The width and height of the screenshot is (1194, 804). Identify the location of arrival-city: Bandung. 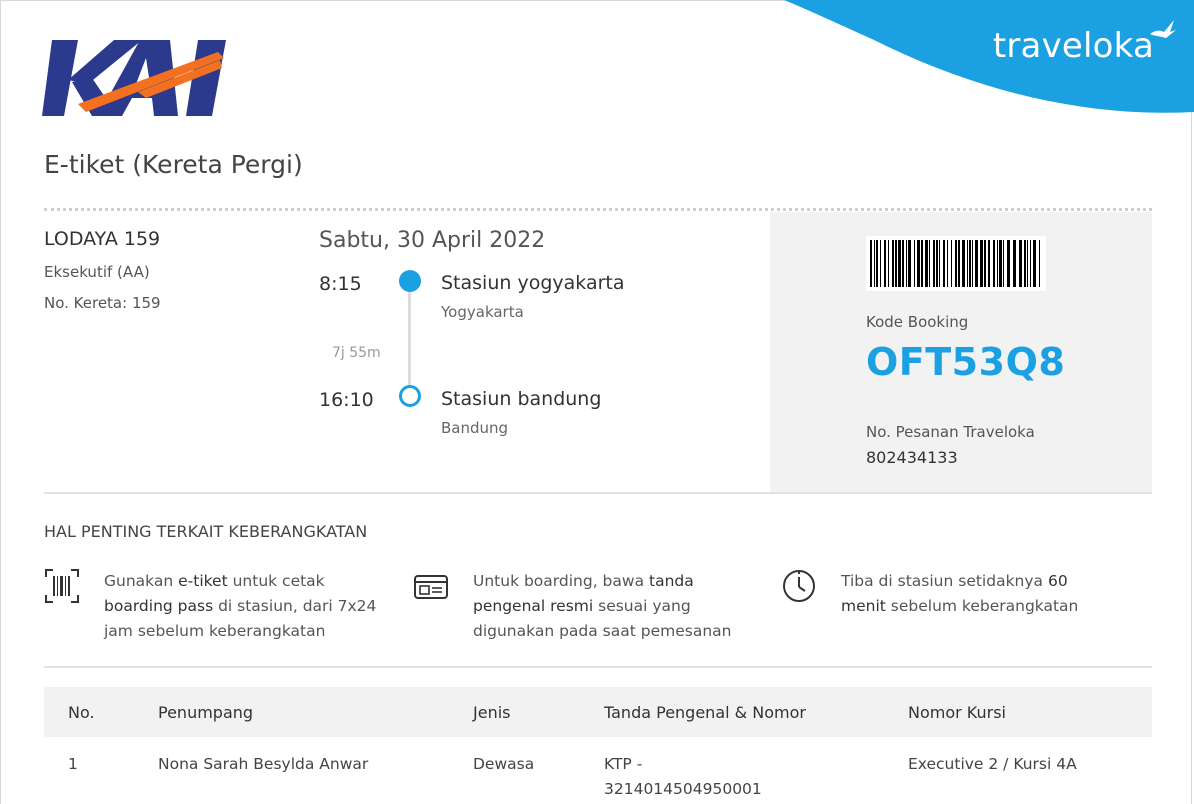
(475, 428).